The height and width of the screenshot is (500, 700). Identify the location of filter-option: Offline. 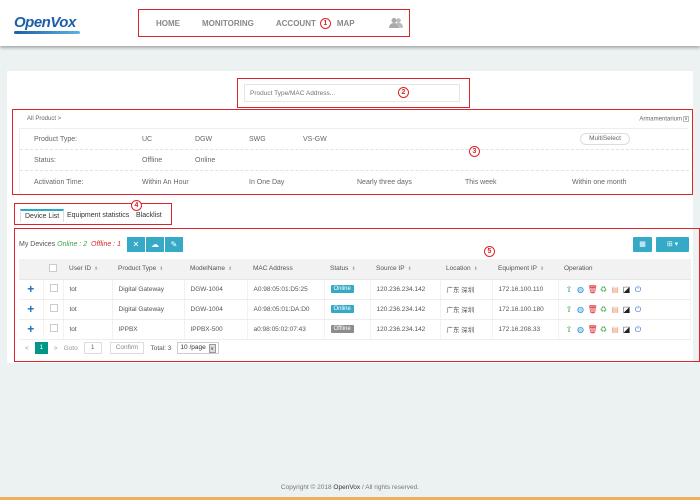
(152, 160).